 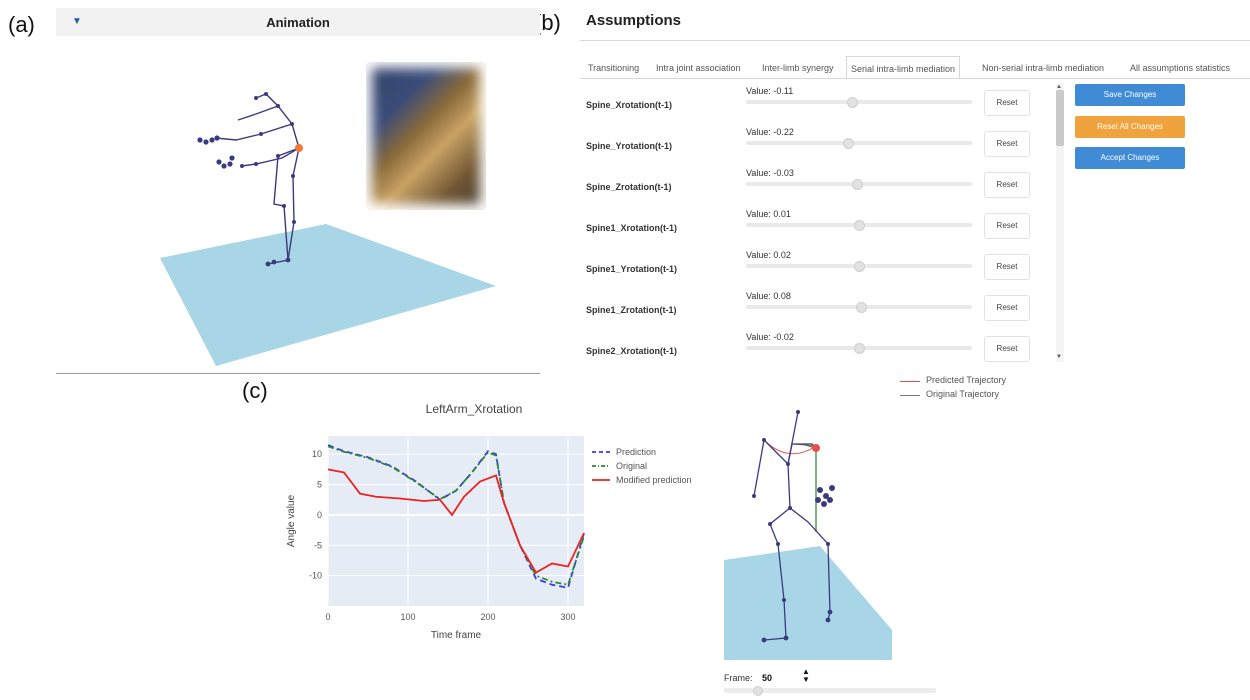 What do you see at coordinates (806, 676) in the screenshot?
I see `frame-stepper-icon: ▲ ▼` at bounding box center [806, 676].